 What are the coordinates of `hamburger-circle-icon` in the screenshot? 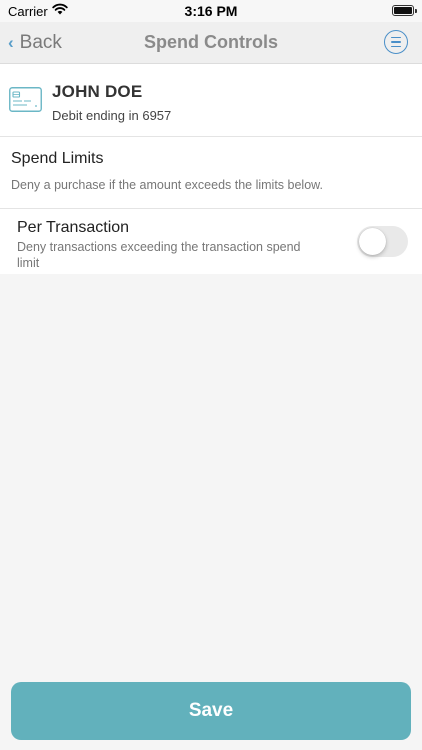 It's located at (396, 42).